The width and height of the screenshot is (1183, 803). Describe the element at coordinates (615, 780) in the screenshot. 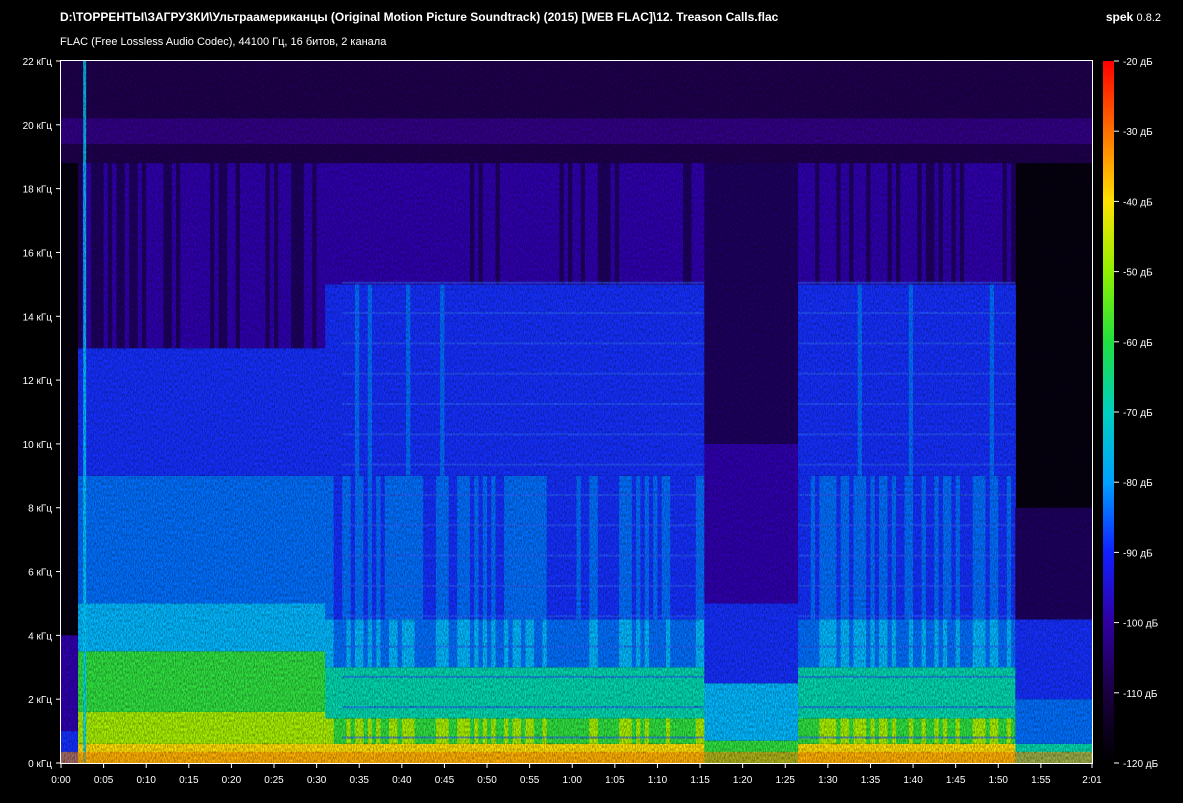

I see `x-tick-label: 1:05` at that location.